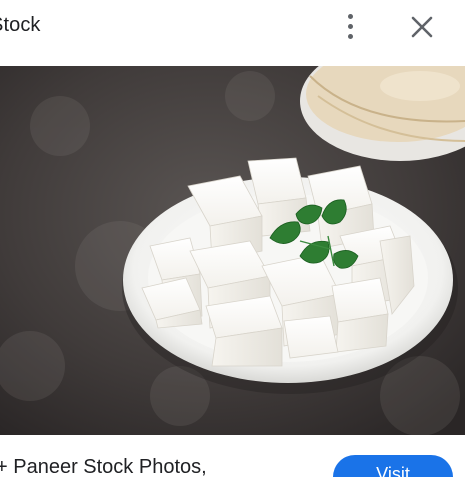 This screenshot has width=465, height=477. Describe the element at coordinates (232, 456) in the screenshot. I see `result-footer: + Paneer Stock Photos, Visit` at that location.